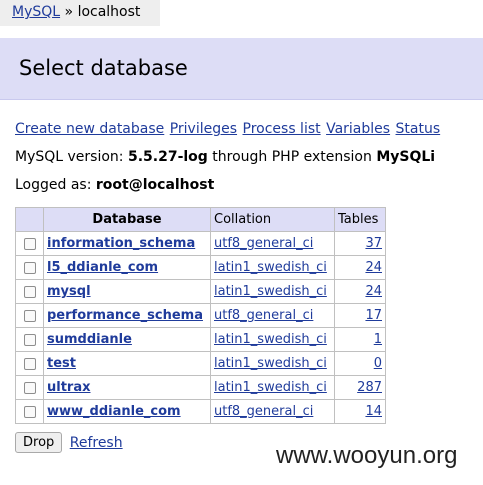 This screenshot has width=483, height=485. I want to click on version-value: 5.5.27-log, so click(167, 157).